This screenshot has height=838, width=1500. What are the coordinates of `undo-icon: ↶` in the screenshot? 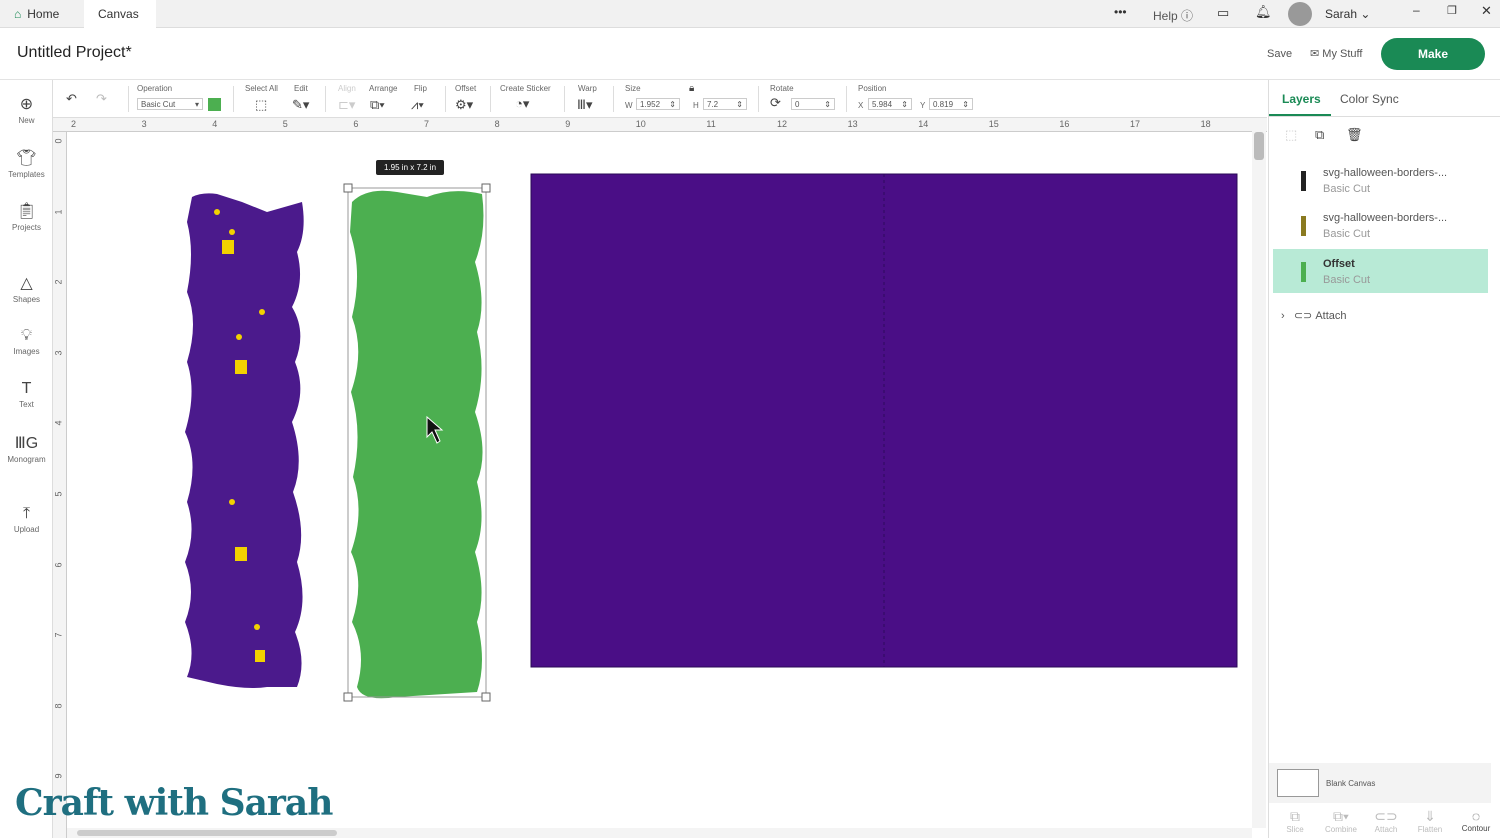 It's located at (71, 99).